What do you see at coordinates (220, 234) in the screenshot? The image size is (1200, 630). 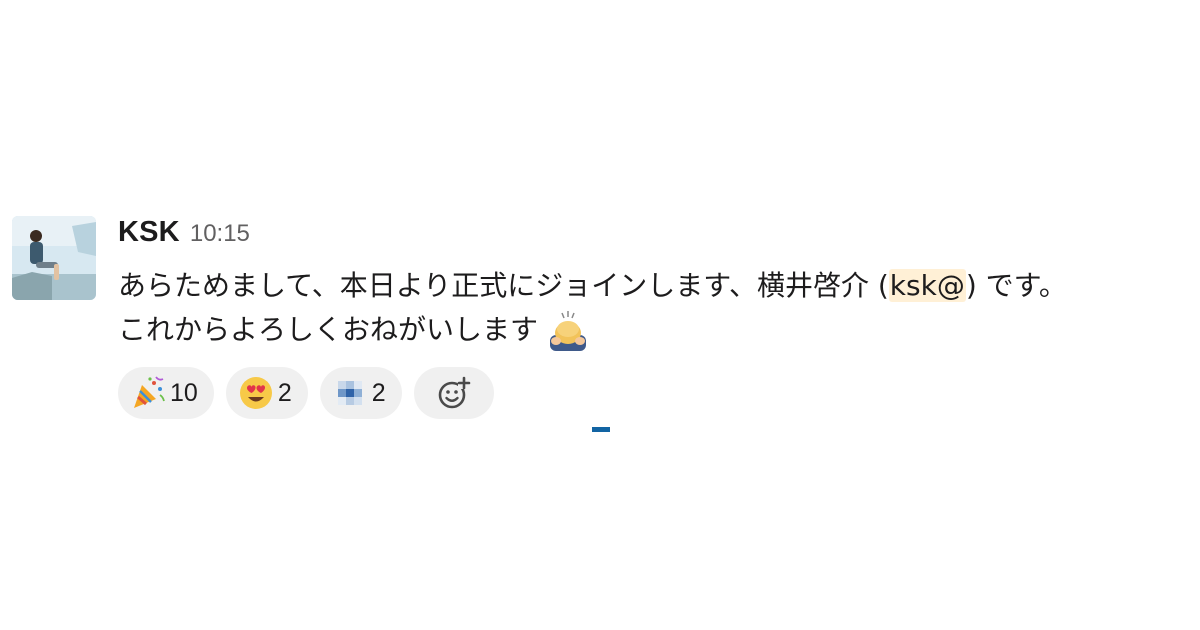 I see `timestamp: 10:15` at bounding box center [220, 234].